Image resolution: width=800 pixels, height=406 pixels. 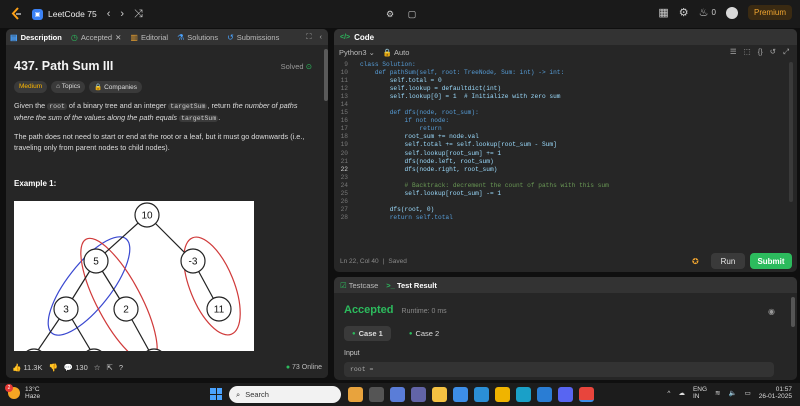 I want to click on code-line: 27 dfs(root, 0), so click(x=565, y=210).